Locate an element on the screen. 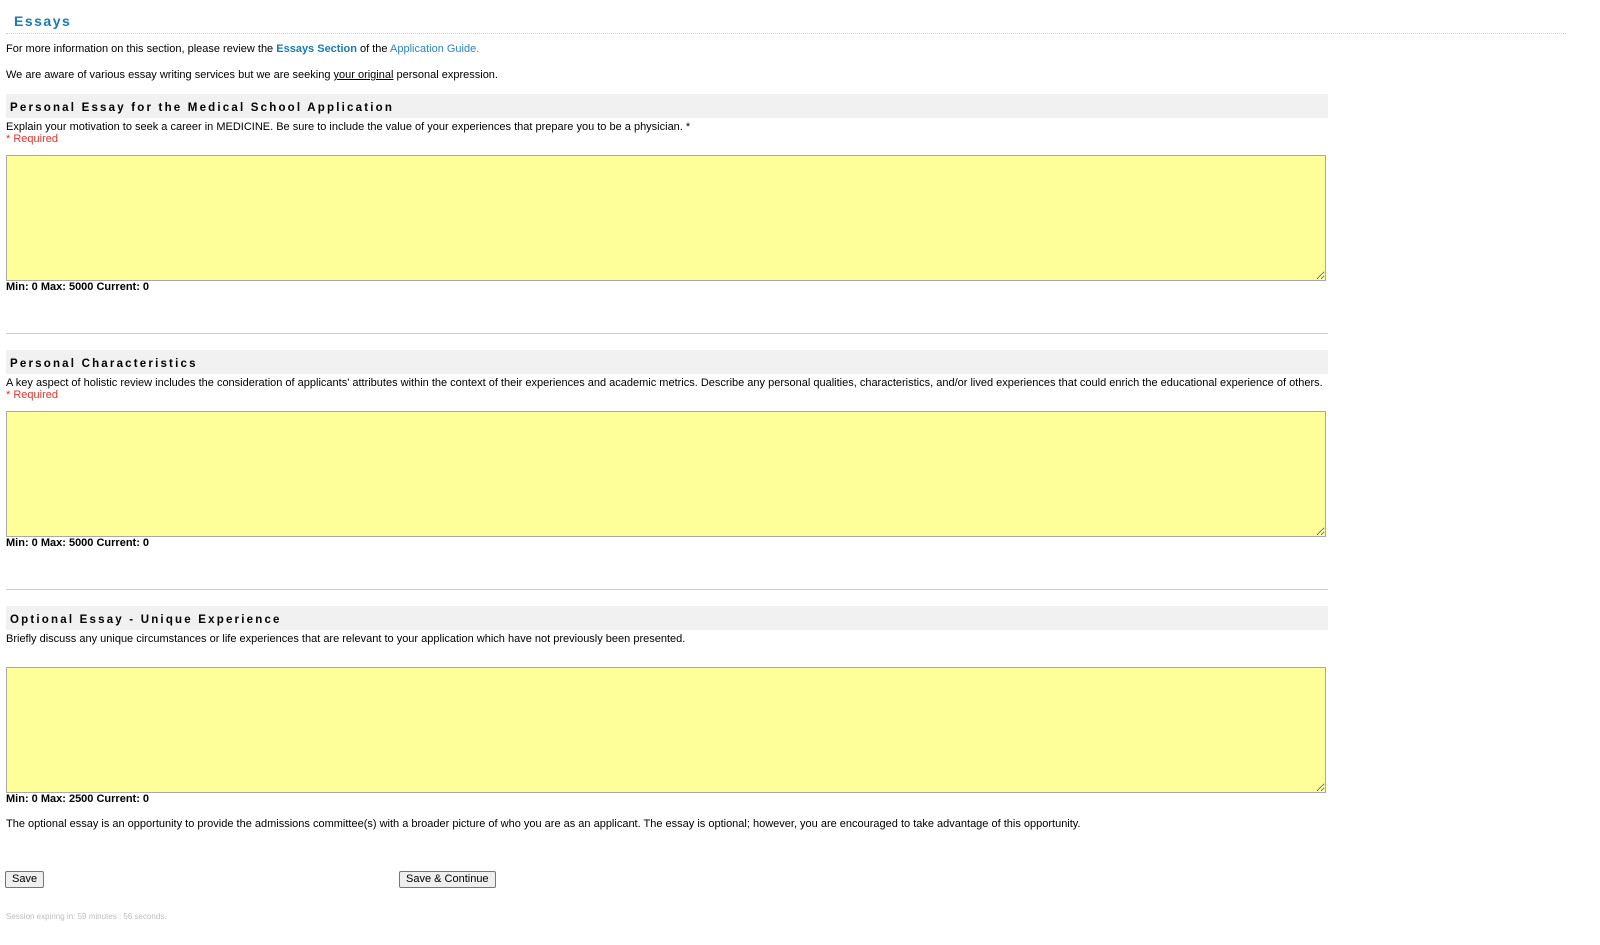  intro-originality-suffix: personal expression. is located at coordinates (445, 75).